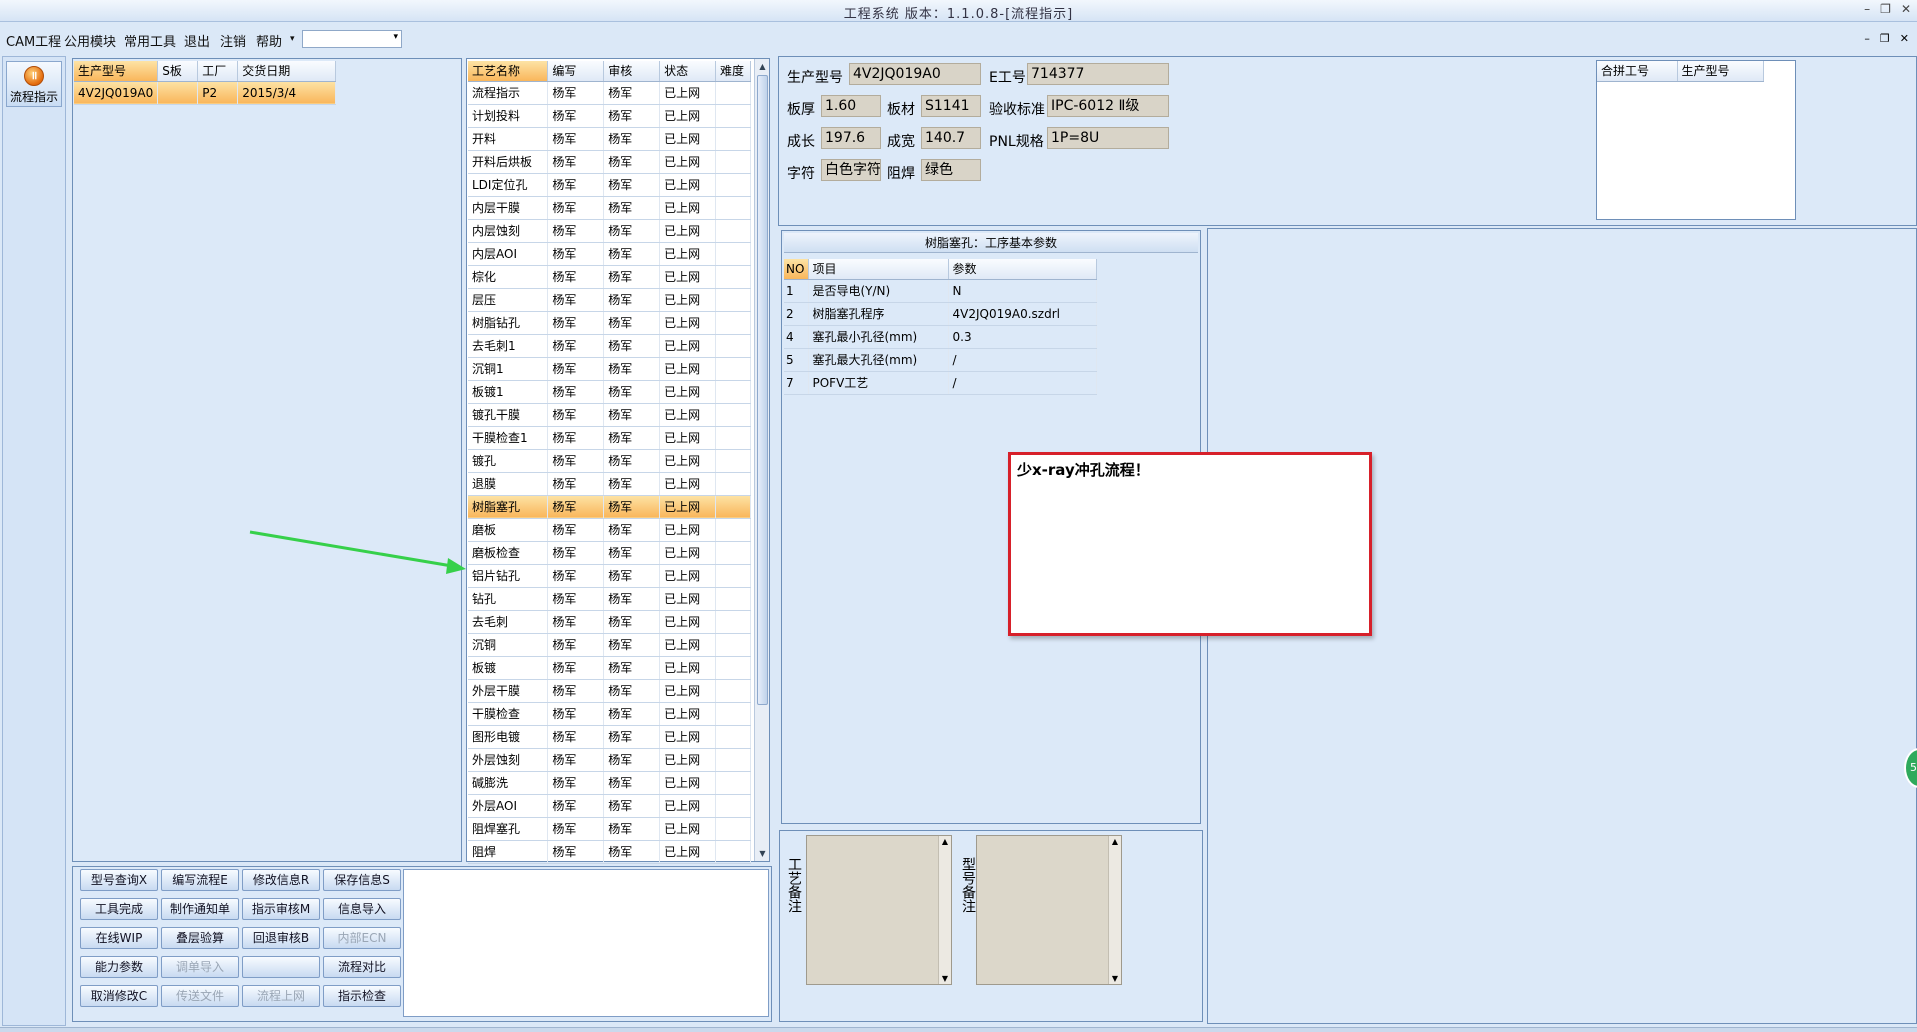 Image resolution: width=1917 pixels, height=1032 pixels. What do you see at coordinates (508, 622) in the screenshot?
I see `process-name-cell: 去毛刺` at bounding box center [508, 622].